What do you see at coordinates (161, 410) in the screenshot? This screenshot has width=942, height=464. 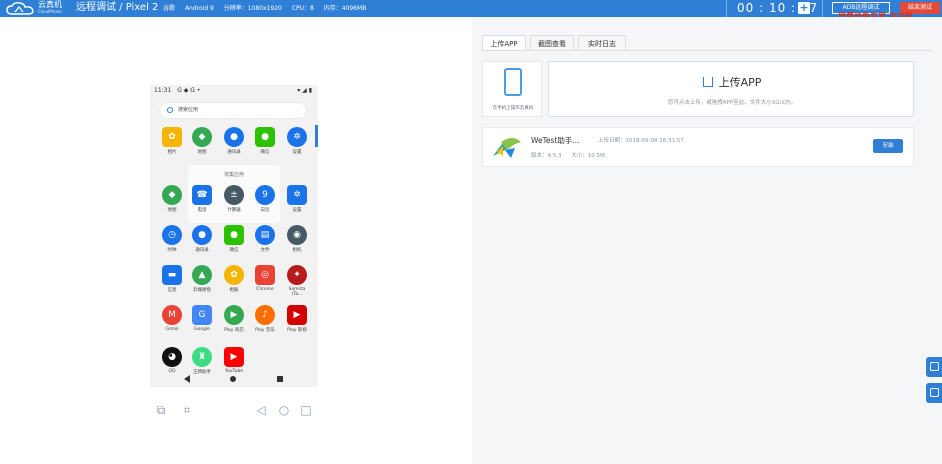 I see `screenshot-icon: ⧉` at bounding box center [161, 410].